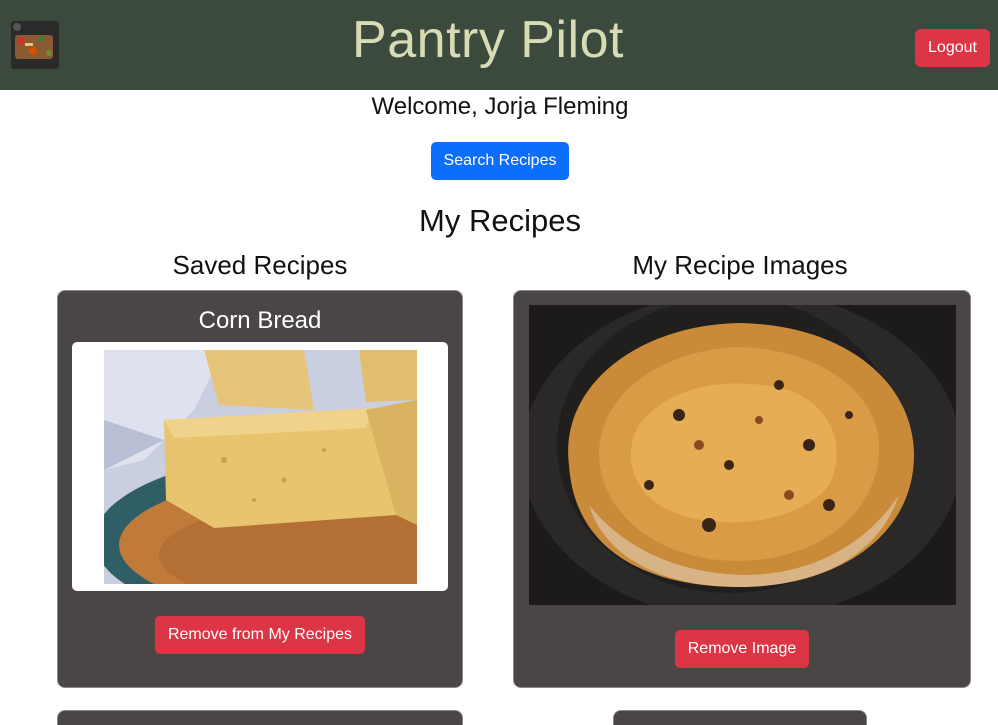 This screenshot has height=725, width=998. What do you see at coordinates (500, 220) in the screenshot?
I see `page-title: My Recipes` at bounding box center [500, 220].